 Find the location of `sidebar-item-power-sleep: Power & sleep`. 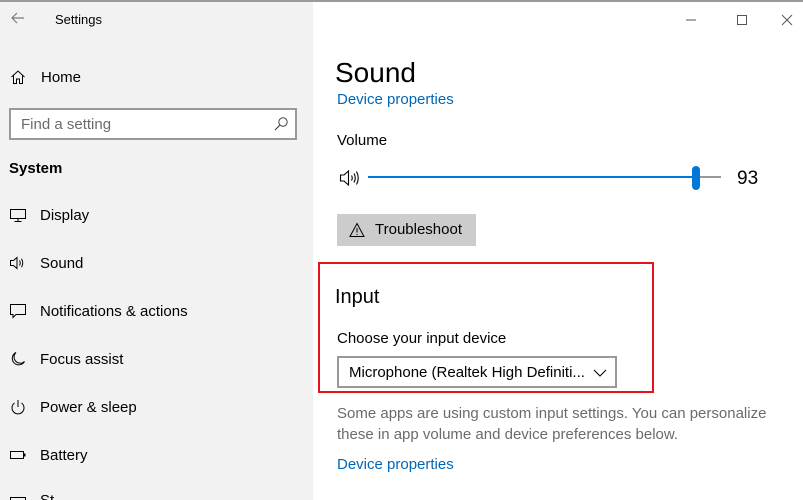

sidebar-item-power-sleep: Power & sleep is located at coordinates (156, 407).